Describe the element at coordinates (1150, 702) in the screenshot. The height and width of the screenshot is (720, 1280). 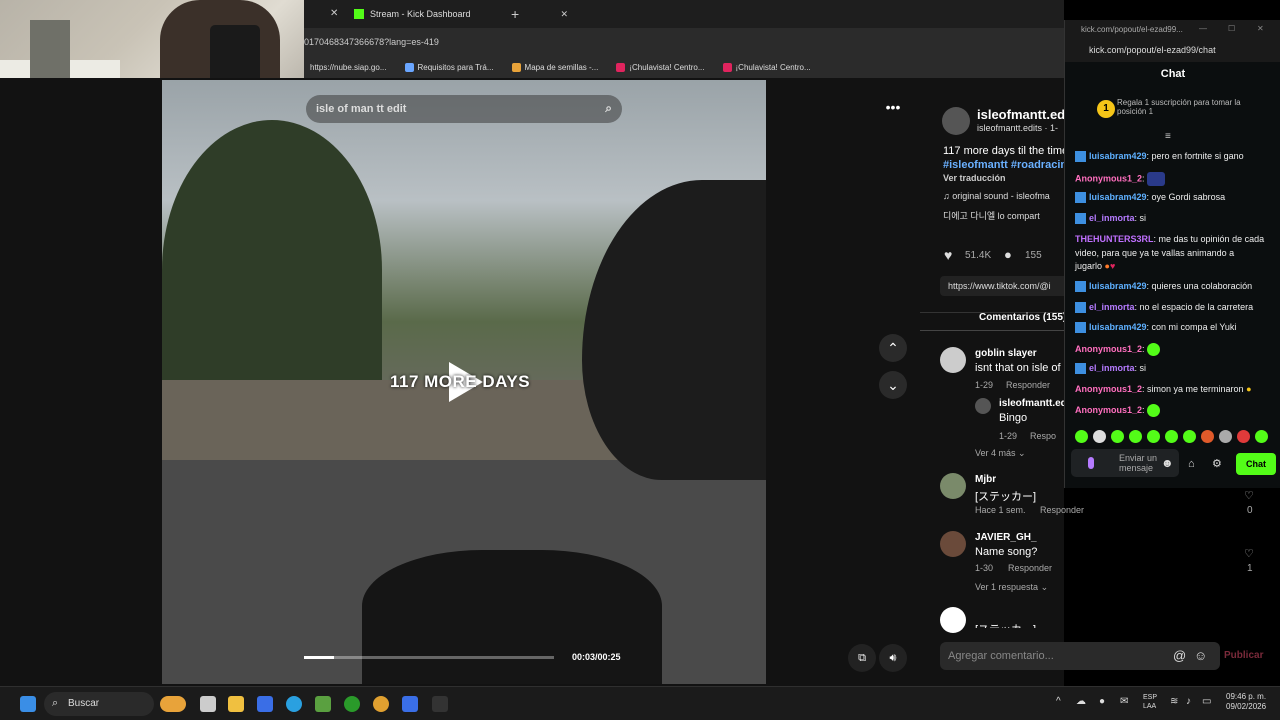
I see `language-indicator: ESP LAA` at that location.